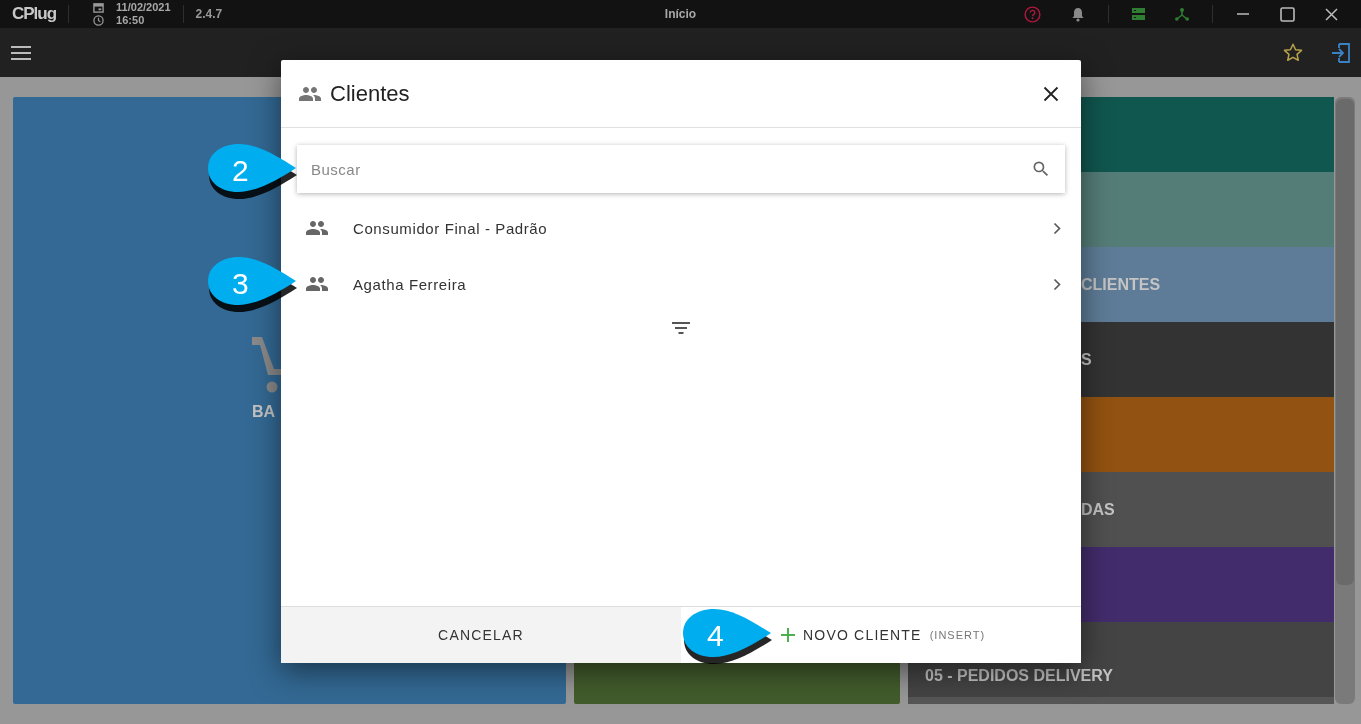  I want to click on time-text: 16:50, so click(131, 20).